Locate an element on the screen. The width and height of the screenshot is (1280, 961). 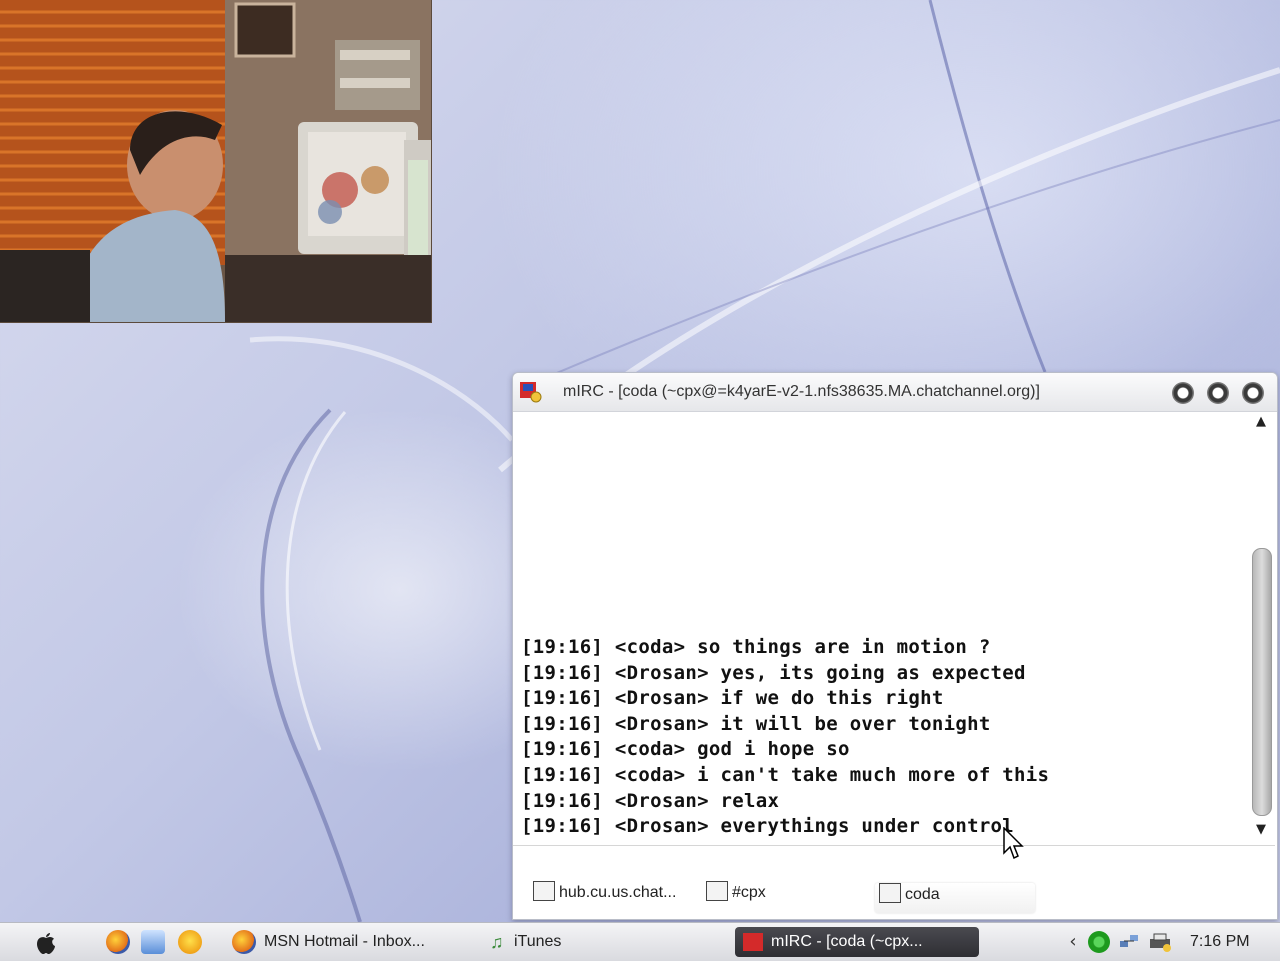
scroll-down-arrow-icon: ▼ is located at coordinates (1261, 830).